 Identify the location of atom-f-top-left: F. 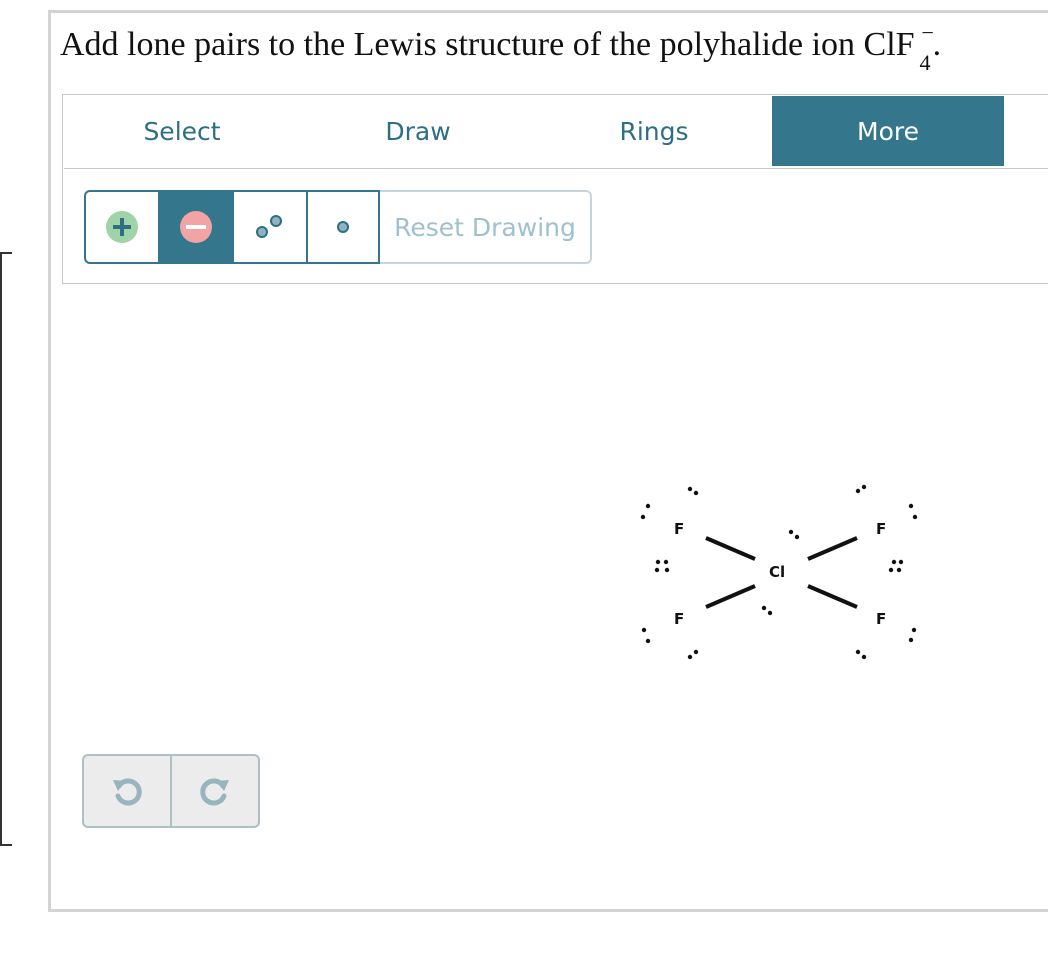
(679, 529).